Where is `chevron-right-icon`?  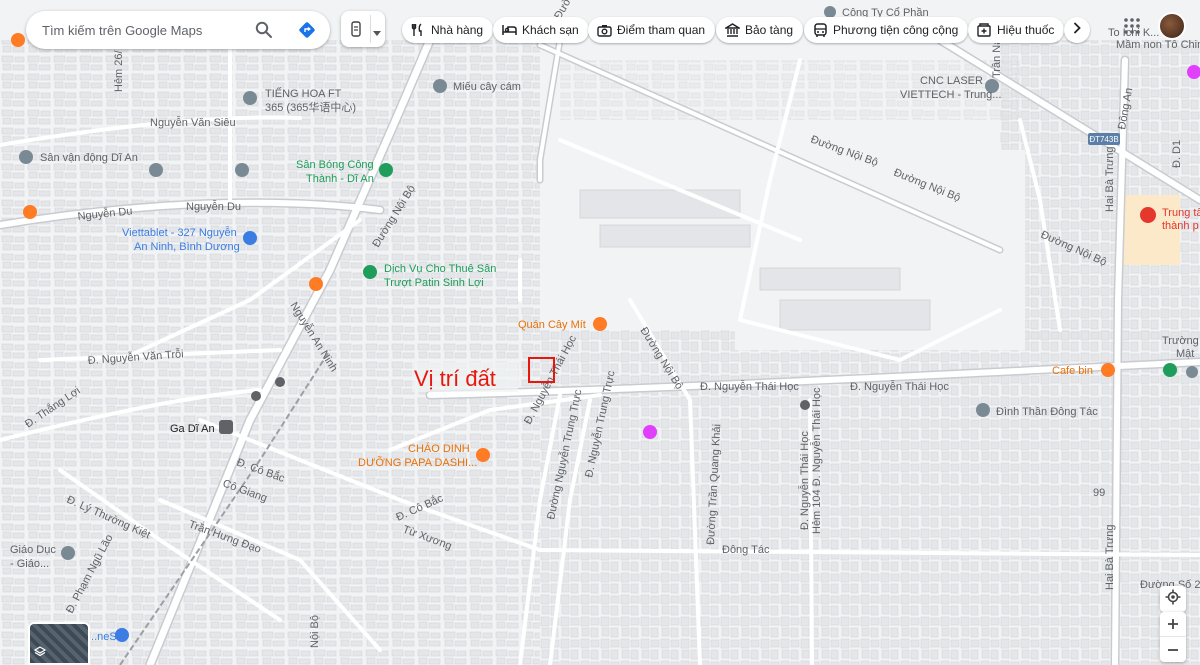 chevron-right-icon is located at coordinates (1077, 30).